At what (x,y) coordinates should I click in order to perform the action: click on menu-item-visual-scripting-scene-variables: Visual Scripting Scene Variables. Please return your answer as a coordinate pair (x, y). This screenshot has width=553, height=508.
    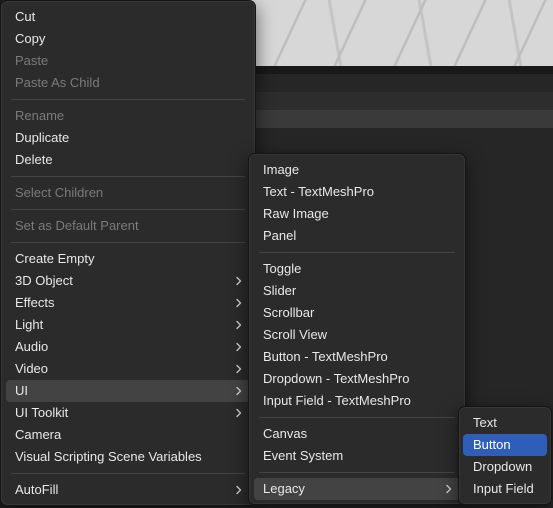
    Looking at the image, I should click on (128, 457).